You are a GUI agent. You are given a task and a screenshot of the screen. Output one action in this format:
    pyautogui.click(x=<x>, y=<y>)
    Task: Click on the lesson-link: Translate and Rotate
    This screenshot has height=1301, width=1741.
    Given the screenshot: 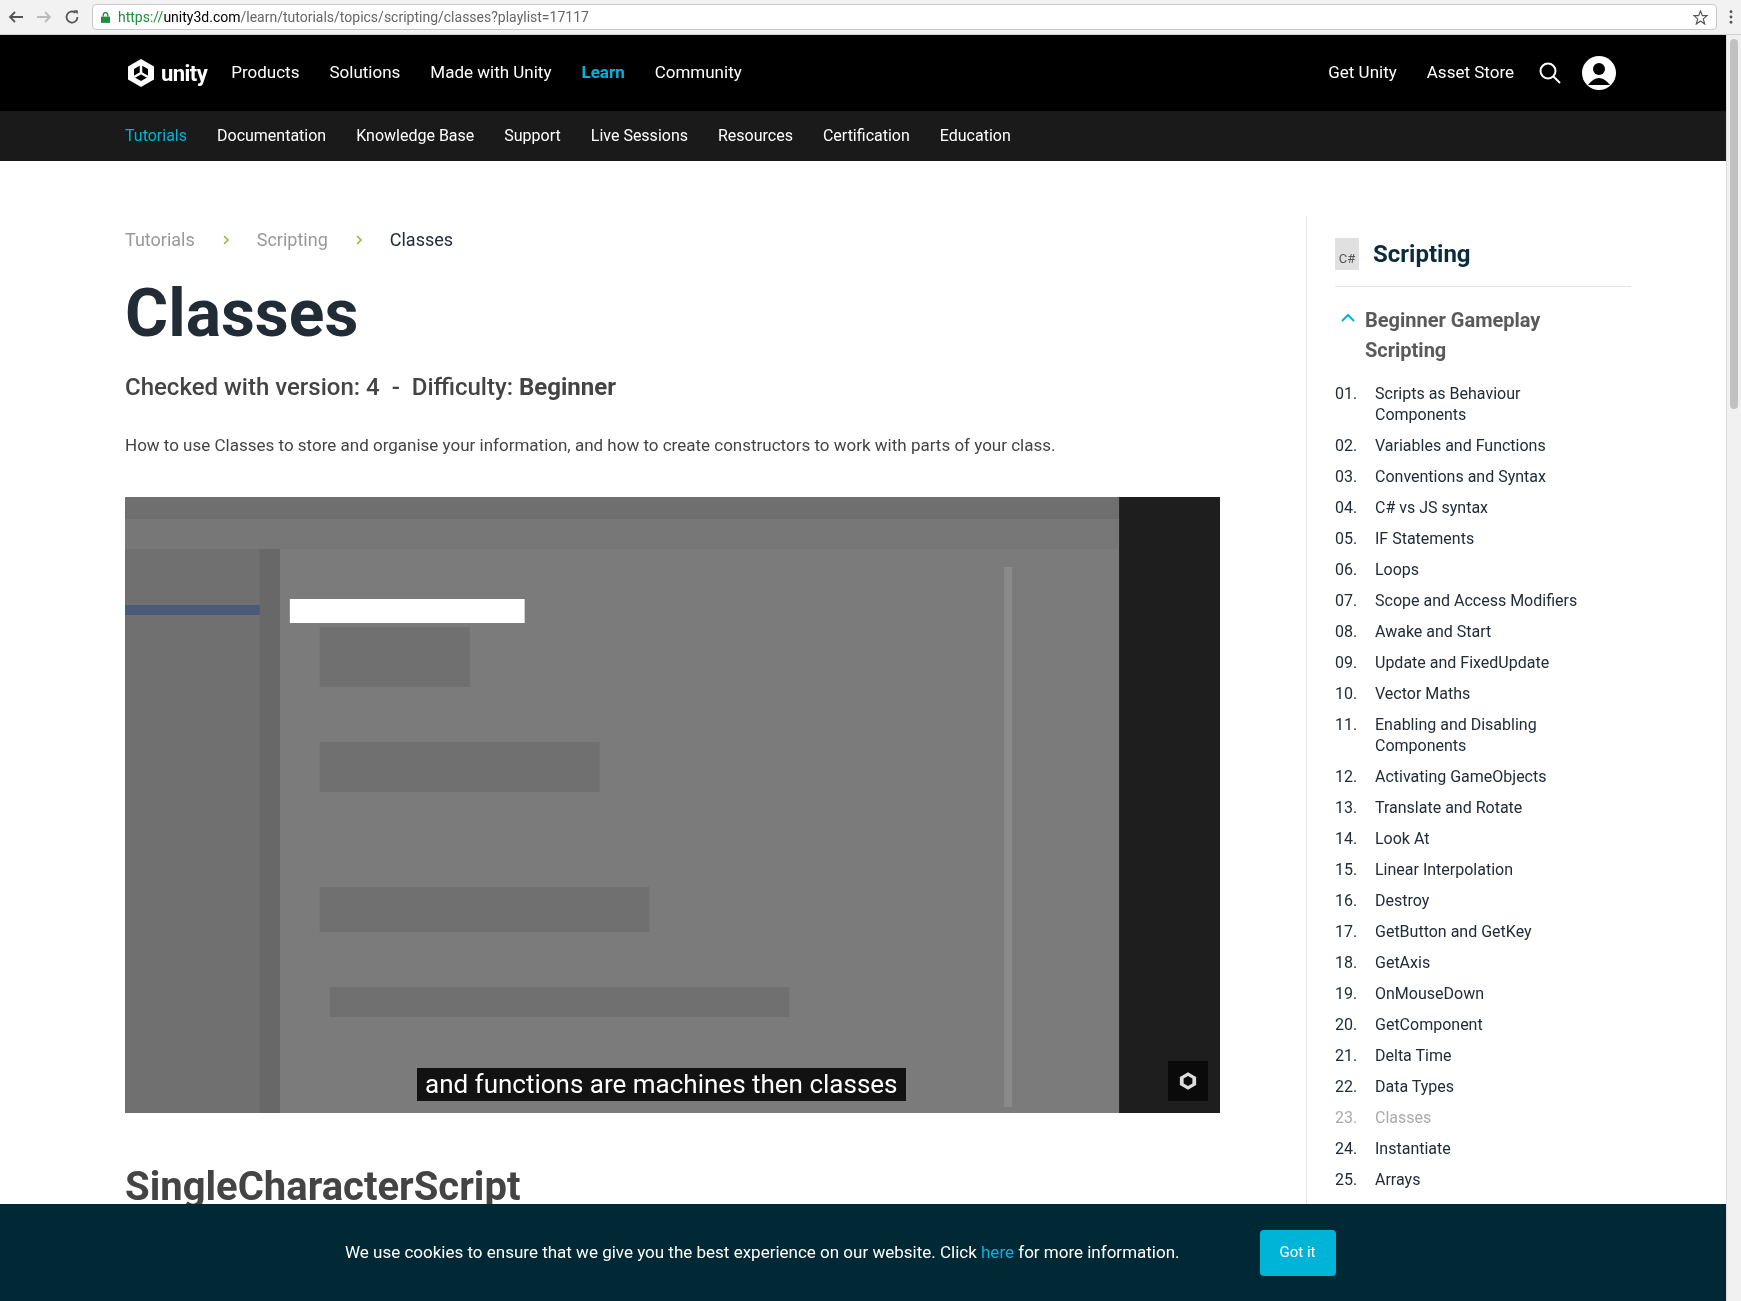 What is the action you would take?
    pyautogui.click(x=1495, y=807)
    